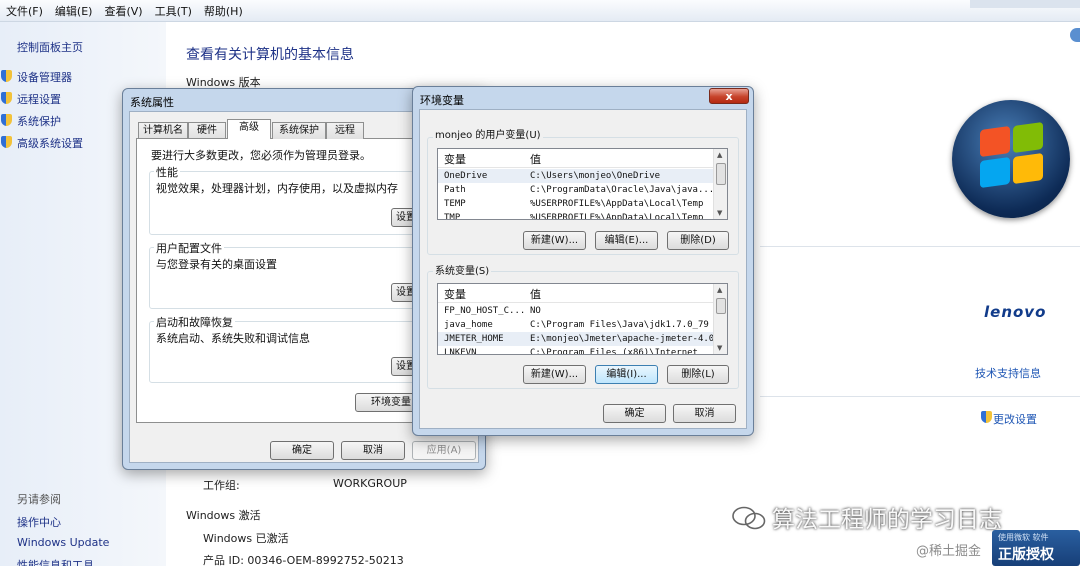 Image resolution: width=1080 pixels, height=566 pixels. I want to click on menu-bar: 文件(F) 编辑(E) 查看(V) 工具(T) 帮助(H), so click(540, 11).